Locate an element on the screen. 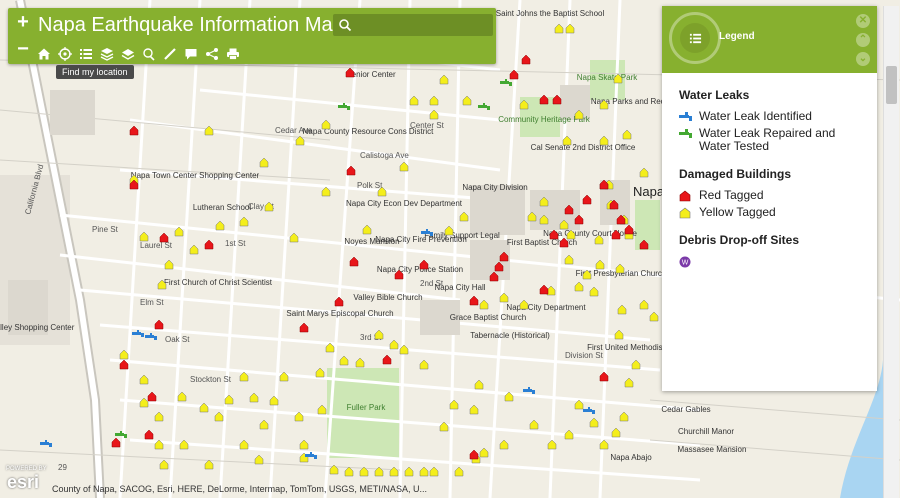 This screenshot has width=900, height=498. place-econ: Napa City Econ Dev Department is located at coordinates (404, 203).